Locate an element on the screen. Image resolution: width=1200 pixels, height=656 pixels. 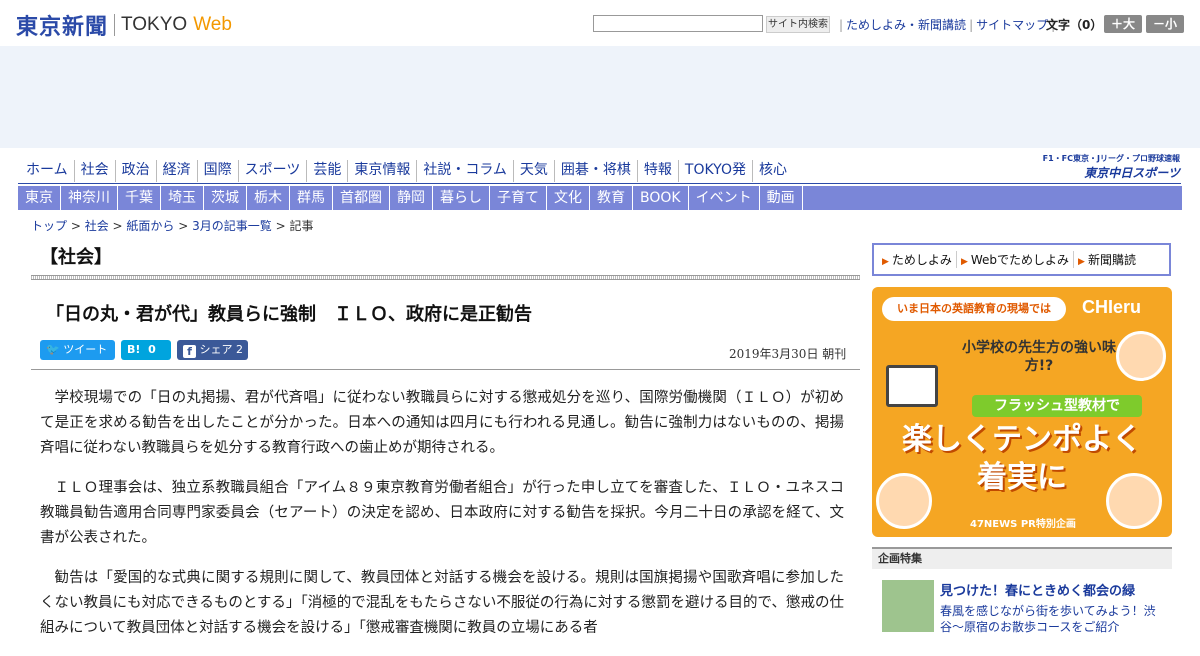
nav2-item-shutoken: 首都圏 is located at coordinates (361, 198).